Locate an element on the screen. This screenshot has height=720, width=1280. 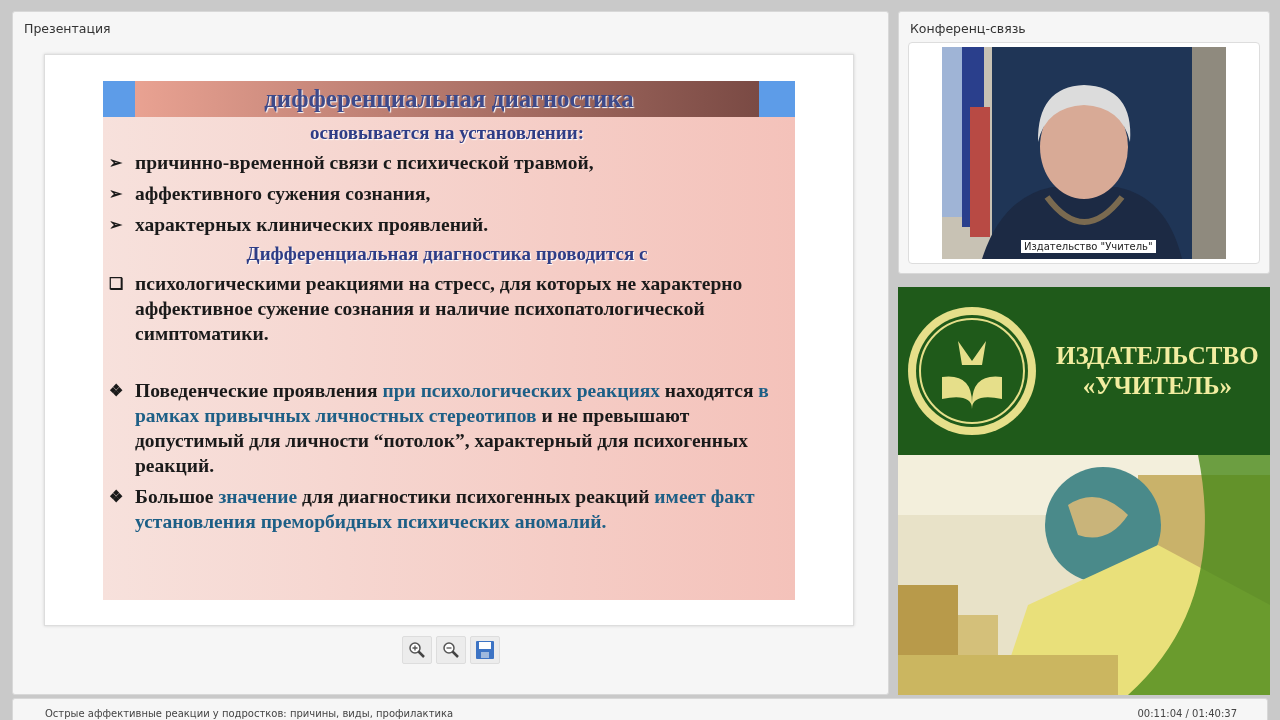
bullet-text: Поведенческие проявления при психологических реакциях находятся в рамках привычных личностных стереотипов и не превышают допустимый для личности “потолок”, характерный для психогенных реакций. is located at coordinates (452, 428).